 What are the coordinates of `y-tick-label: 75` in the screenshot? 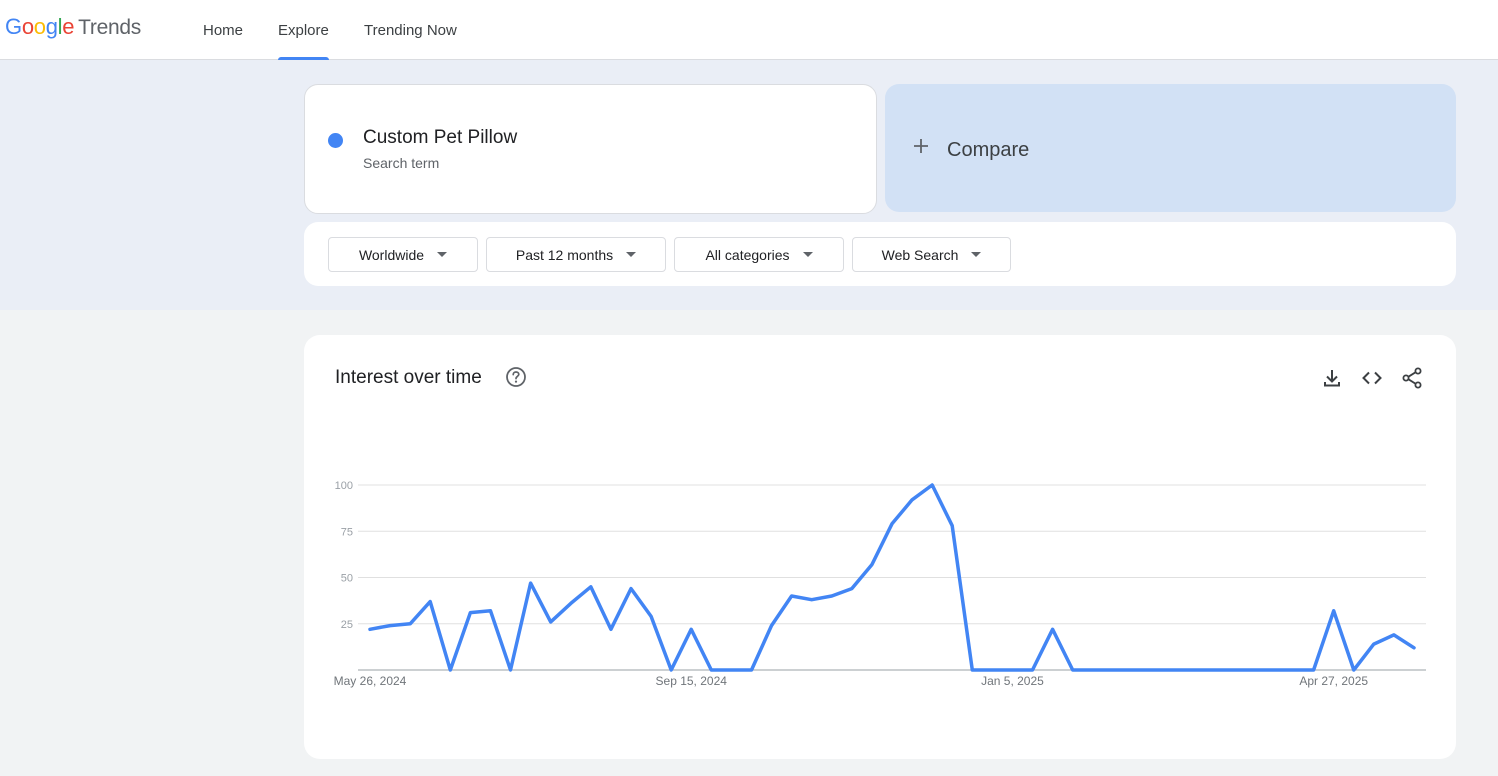 It's located at (347, 532).